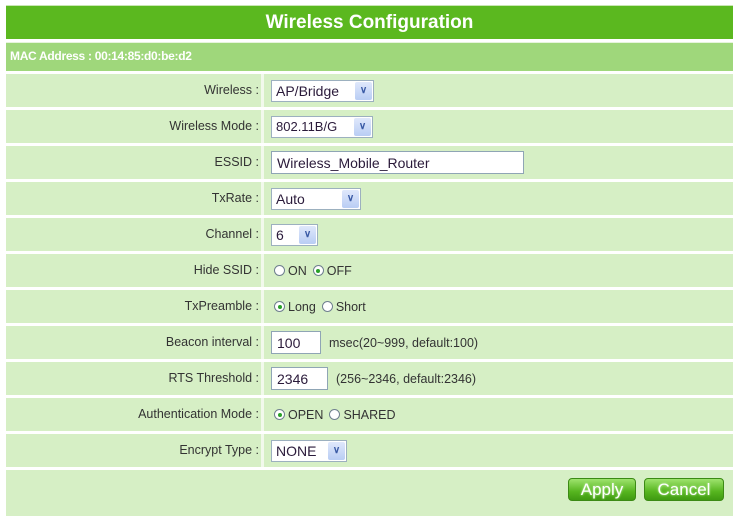  I want to click on rts-threshold-label: RTS Threshold :, so click(135, 378).